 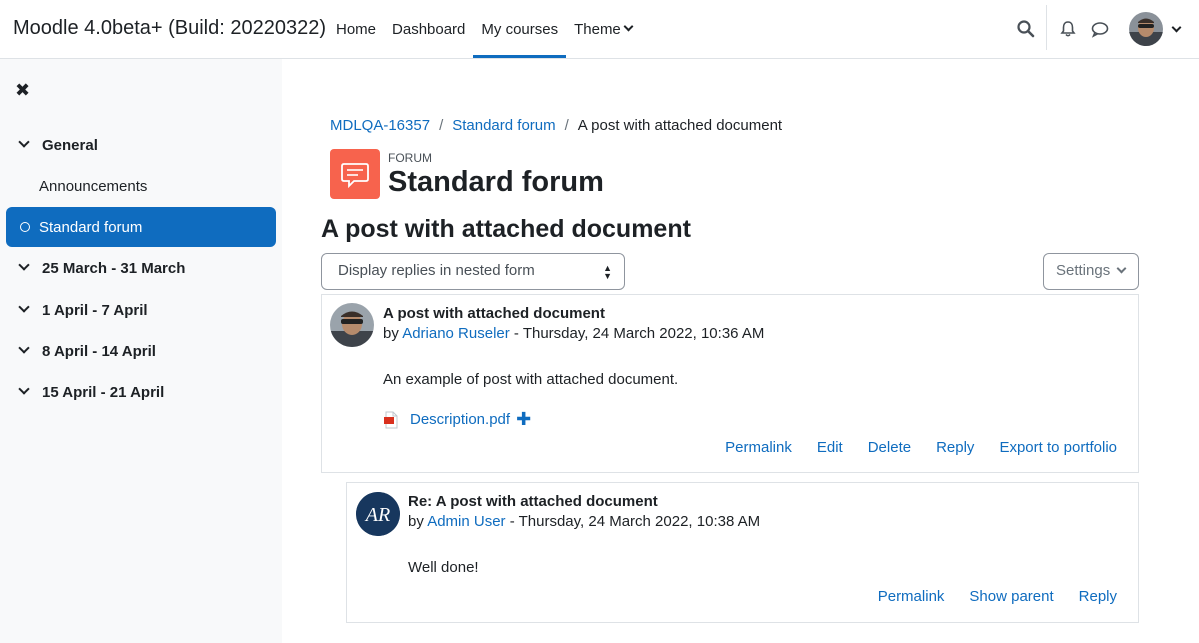 What do you see at coordinates (380, 125) in the screenshot?
I see `breadcrumb-course: MDLQA-16357` at bounding box center [380, 125].